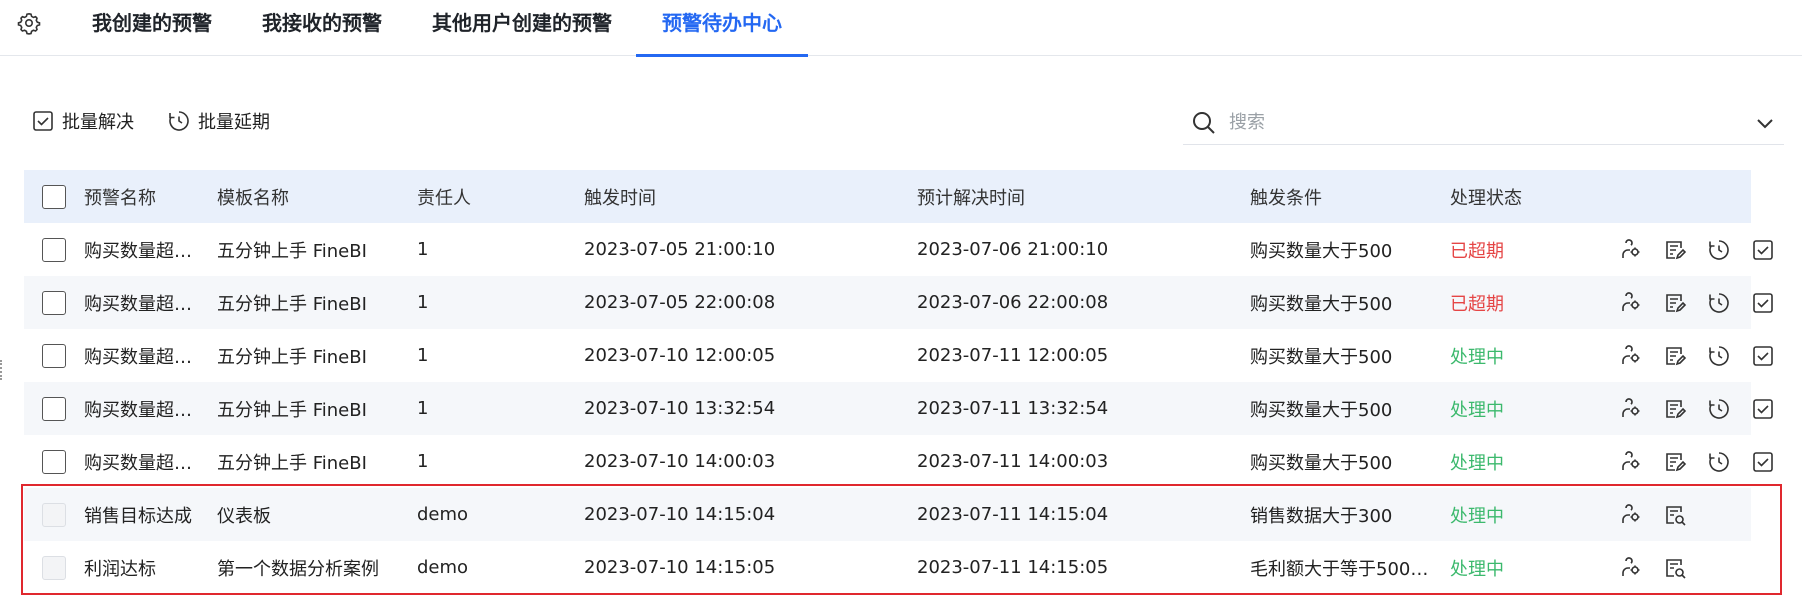  I want to click on cell-trigger-time: 2023-07-10 14:15:04, so click(680, 514).